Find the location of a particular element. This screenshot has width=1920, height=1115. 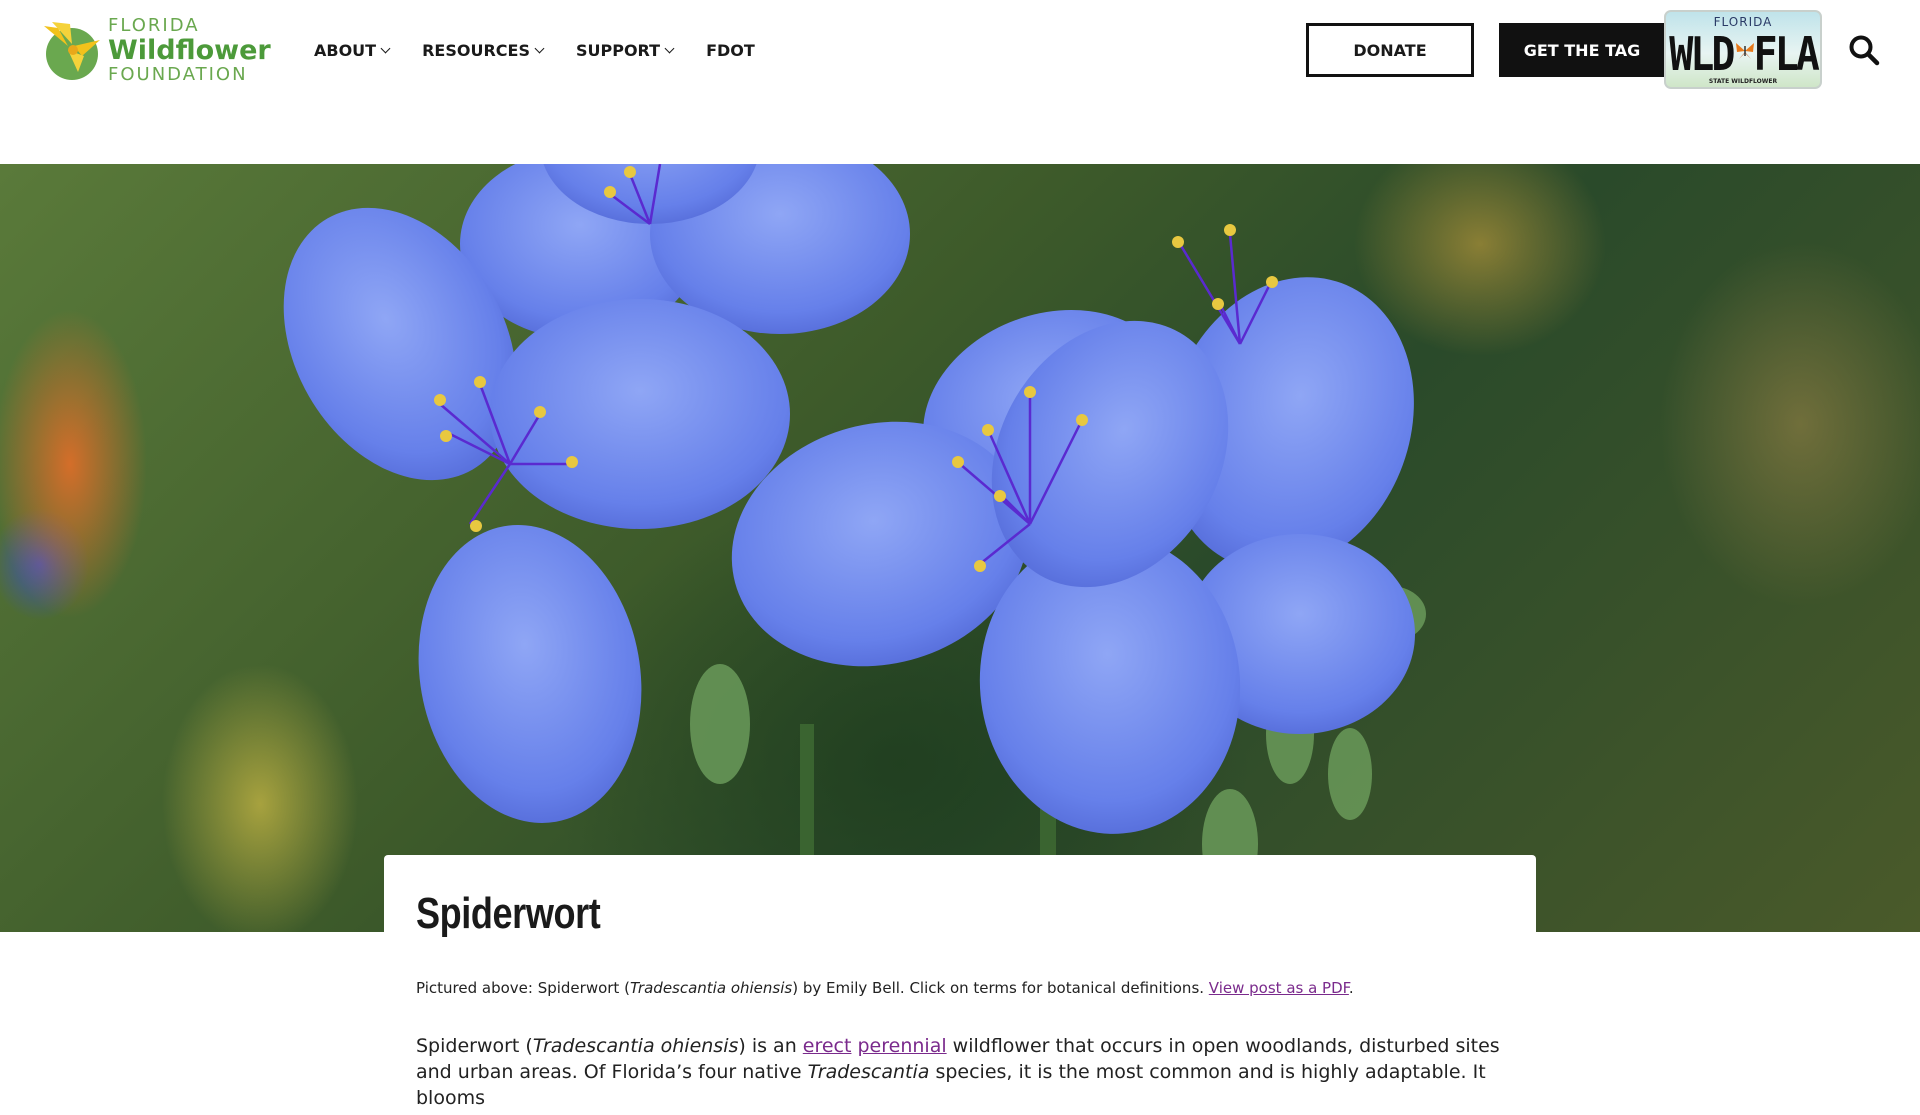

caption-species: Tradescantia ohiensis is located at coordinates (711, 988).